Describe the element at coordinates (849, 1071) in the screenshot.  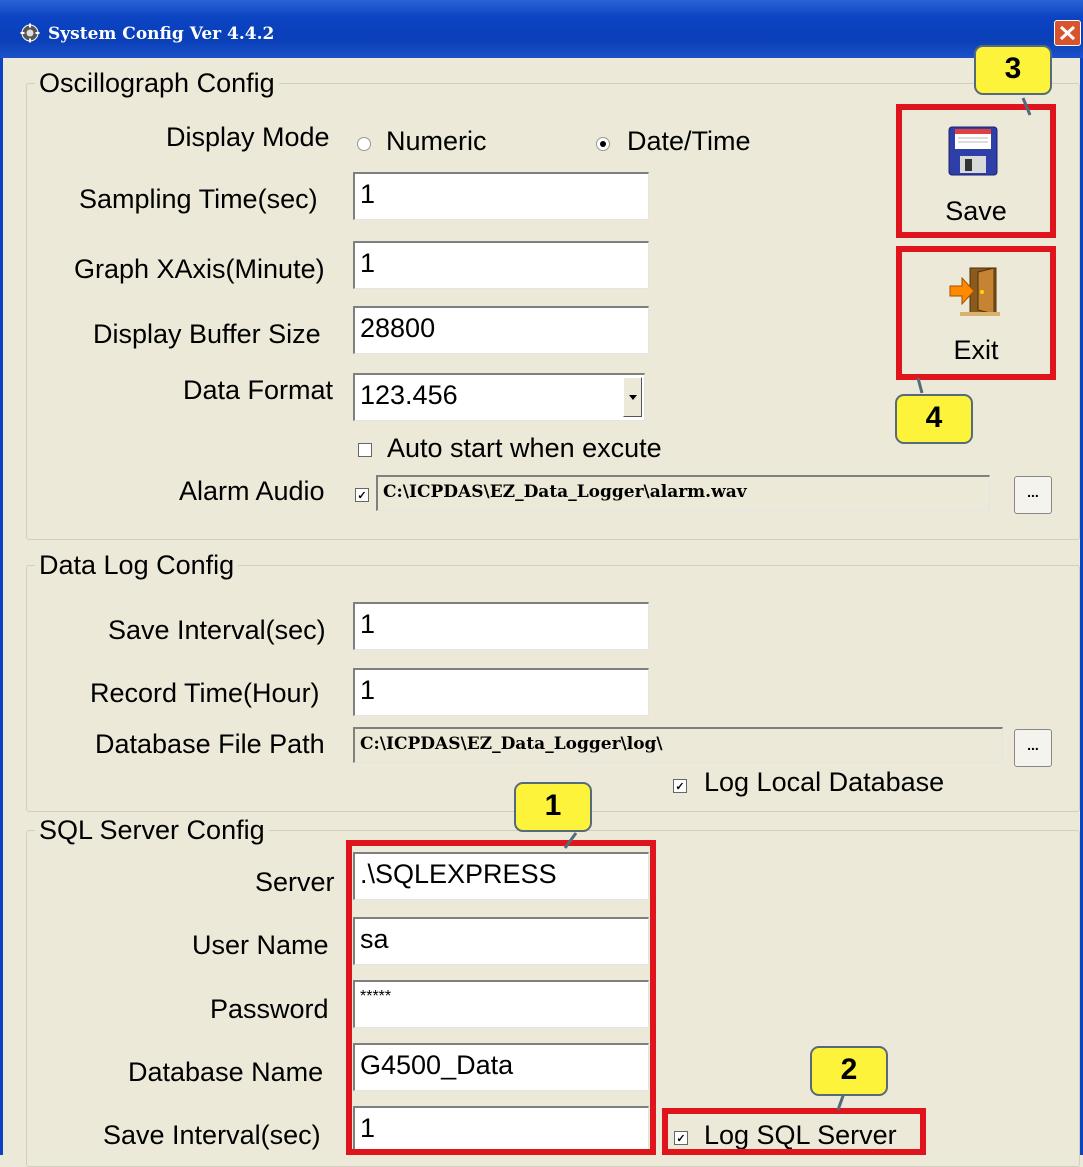
I see `callout-2: 2` at that location.